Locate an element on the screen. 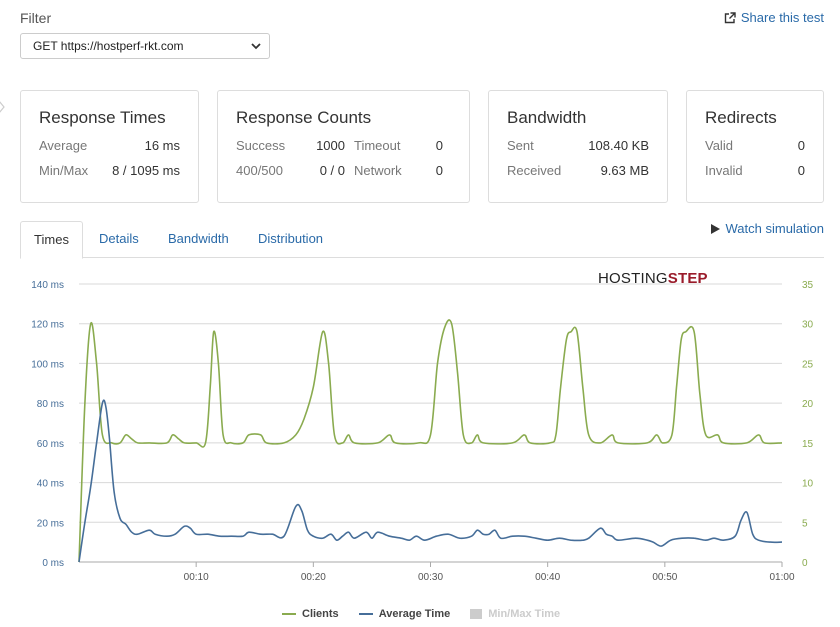 Image resolution: width=840 pixels, height=627 pixels. card-title: Bandwidth is located at coordinates (547, 117).